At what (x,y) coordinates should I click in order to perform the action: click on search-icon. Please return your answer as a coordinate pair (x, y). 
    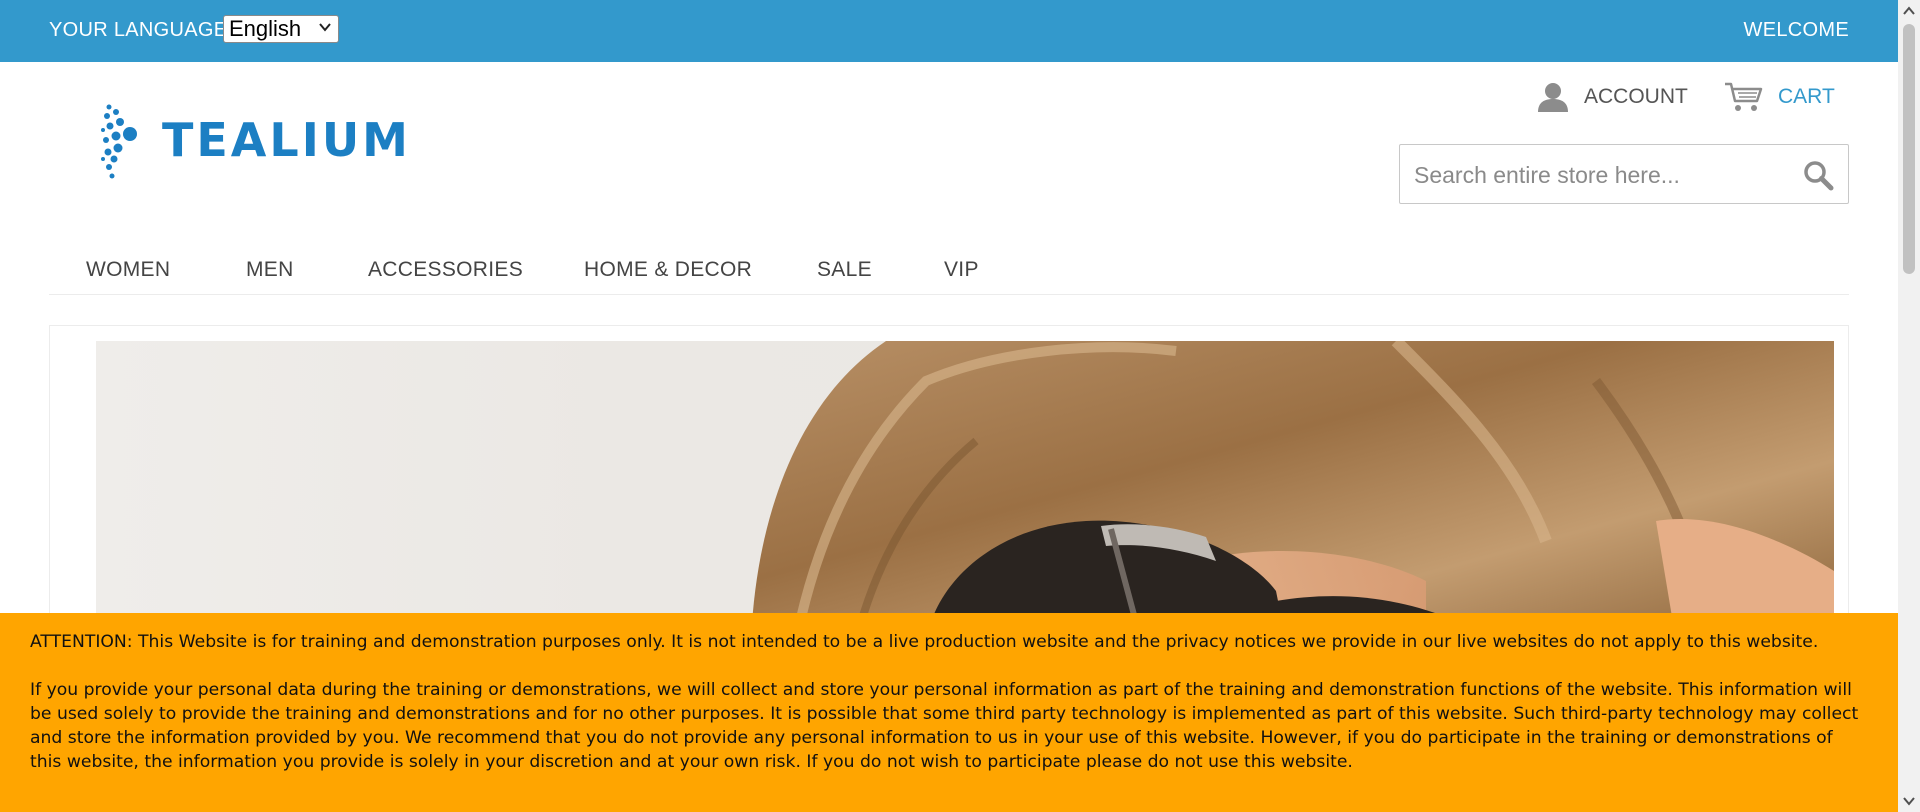
    Looking at the image, I should click on (1818, 175).